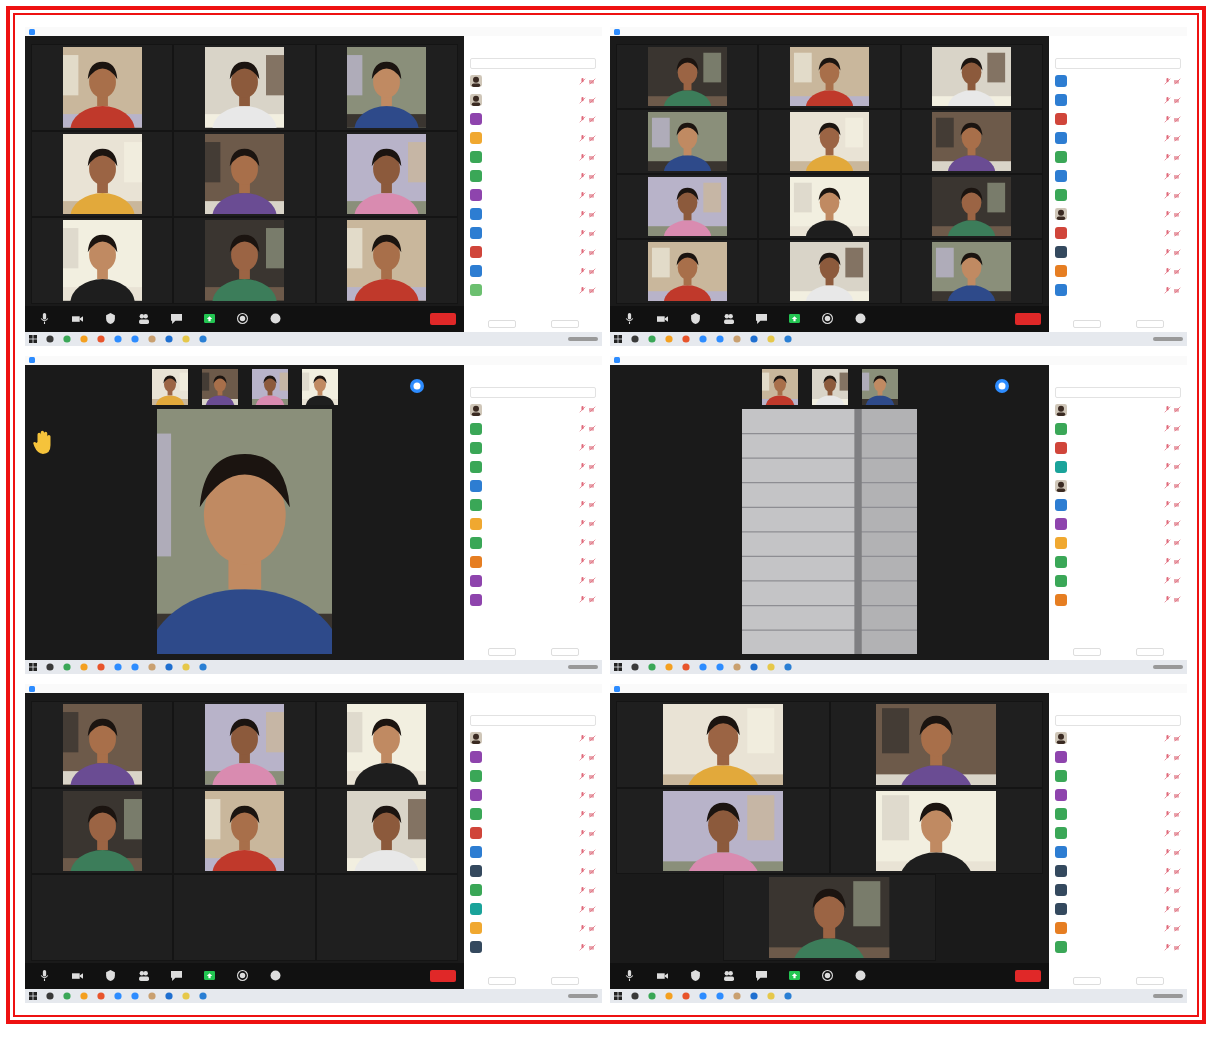 The height and width of the screenshot is (1048, 1212). I want to click on system-tray-icon, so click(1168, 996).